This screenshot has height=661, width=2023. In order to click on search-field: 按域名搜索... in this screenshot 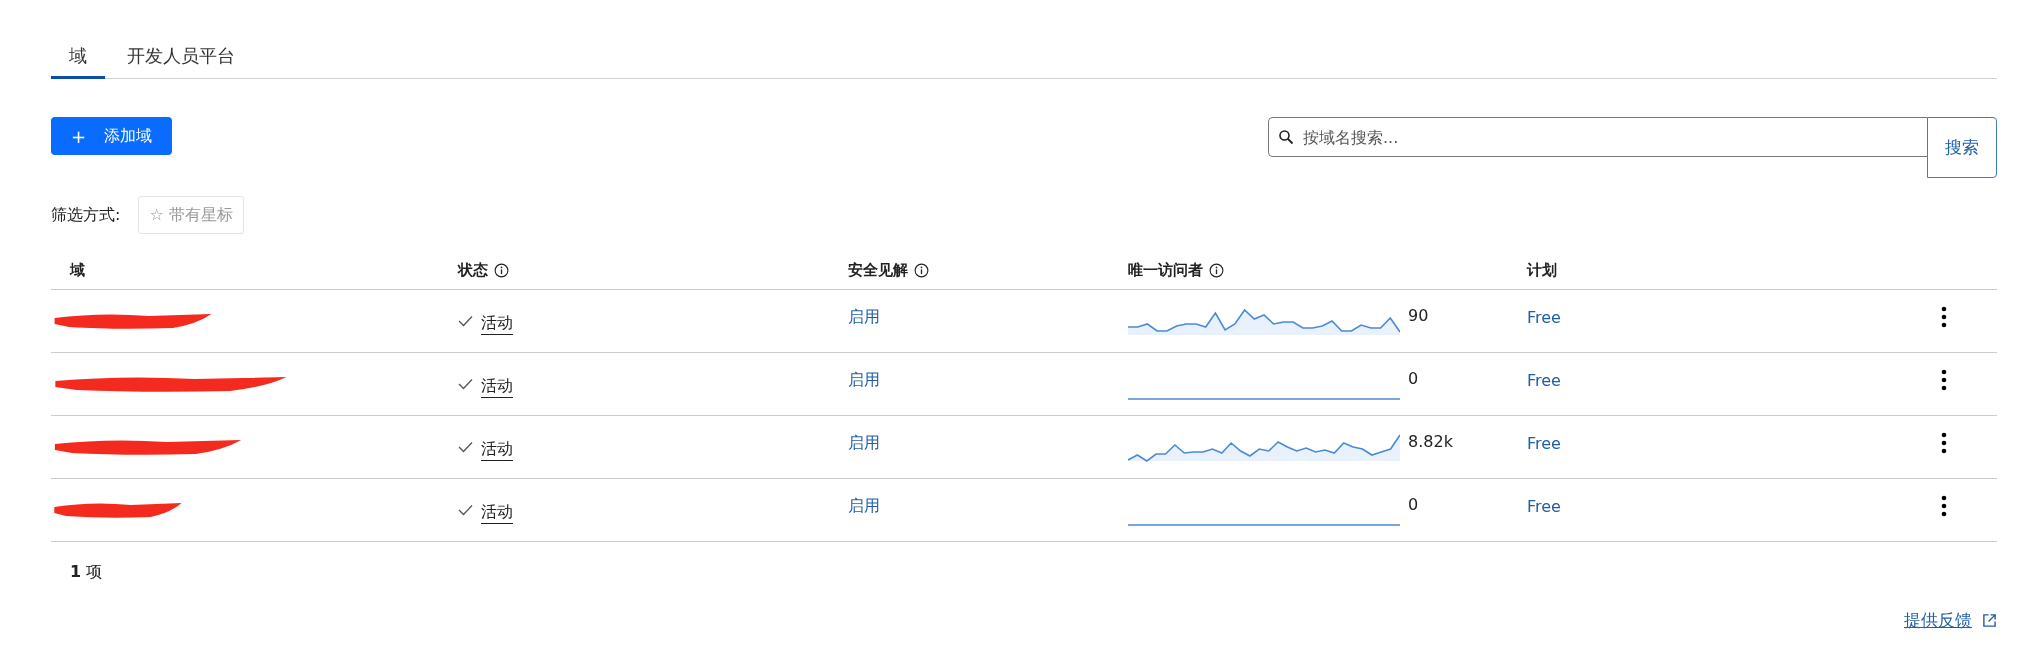, I will do `click(1597, 137)`.